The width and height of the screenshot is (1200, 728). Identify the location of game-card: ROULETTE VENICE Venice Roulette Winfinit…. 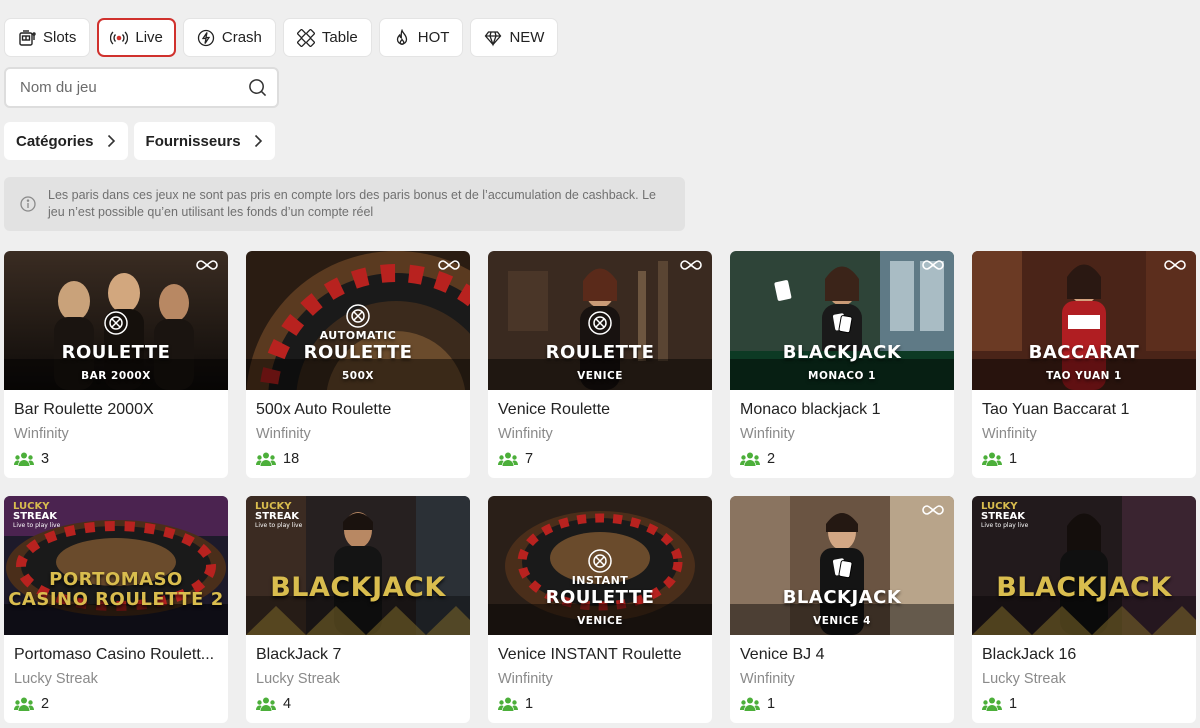
(600, 364).